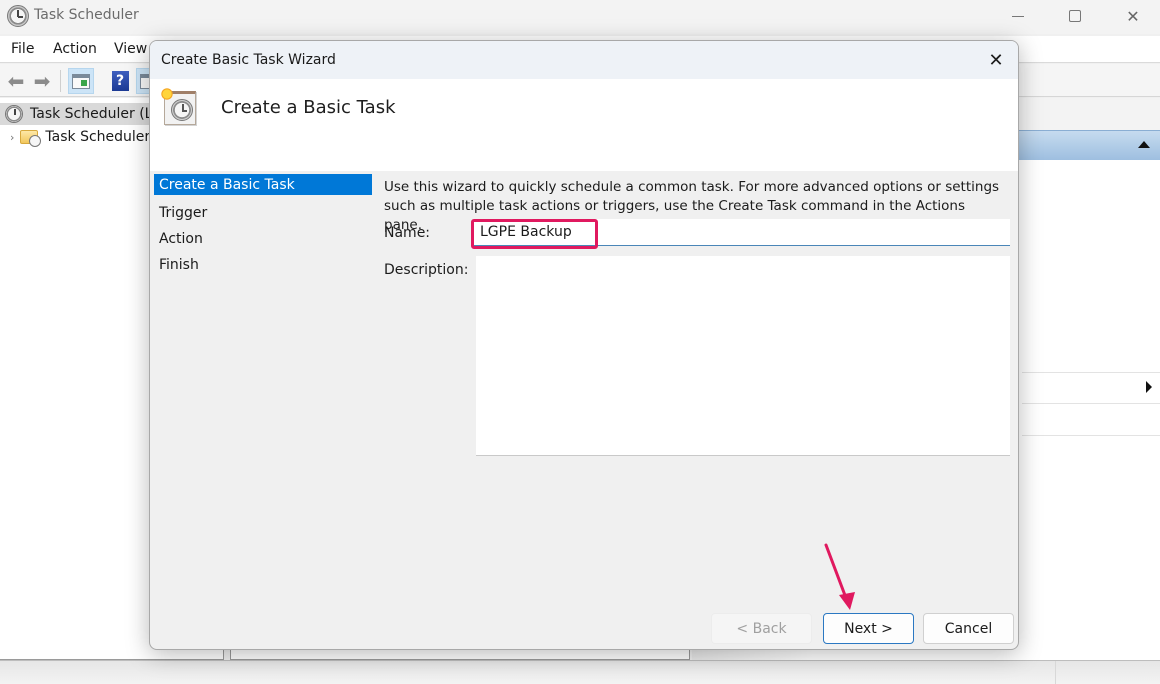  I want to click on close-window-button: ✕, so click(1132, 16).